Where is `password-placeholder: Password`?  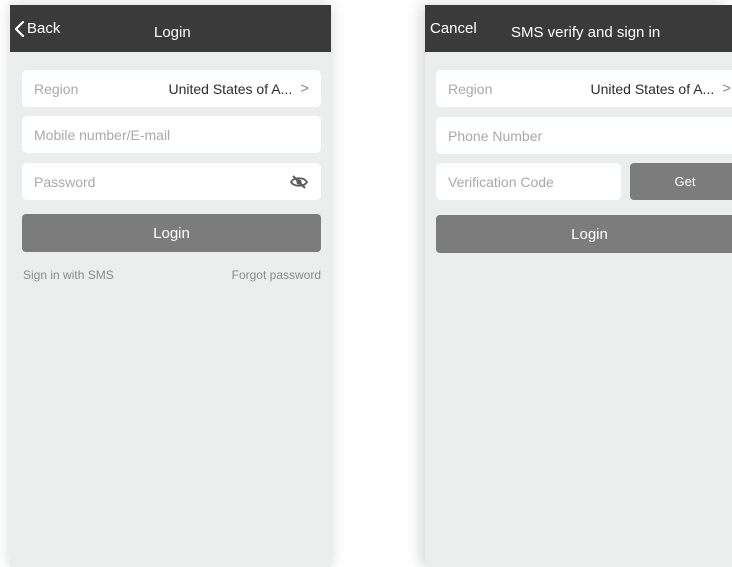 password-placeholder: Password is located at coordinates (65, 181).